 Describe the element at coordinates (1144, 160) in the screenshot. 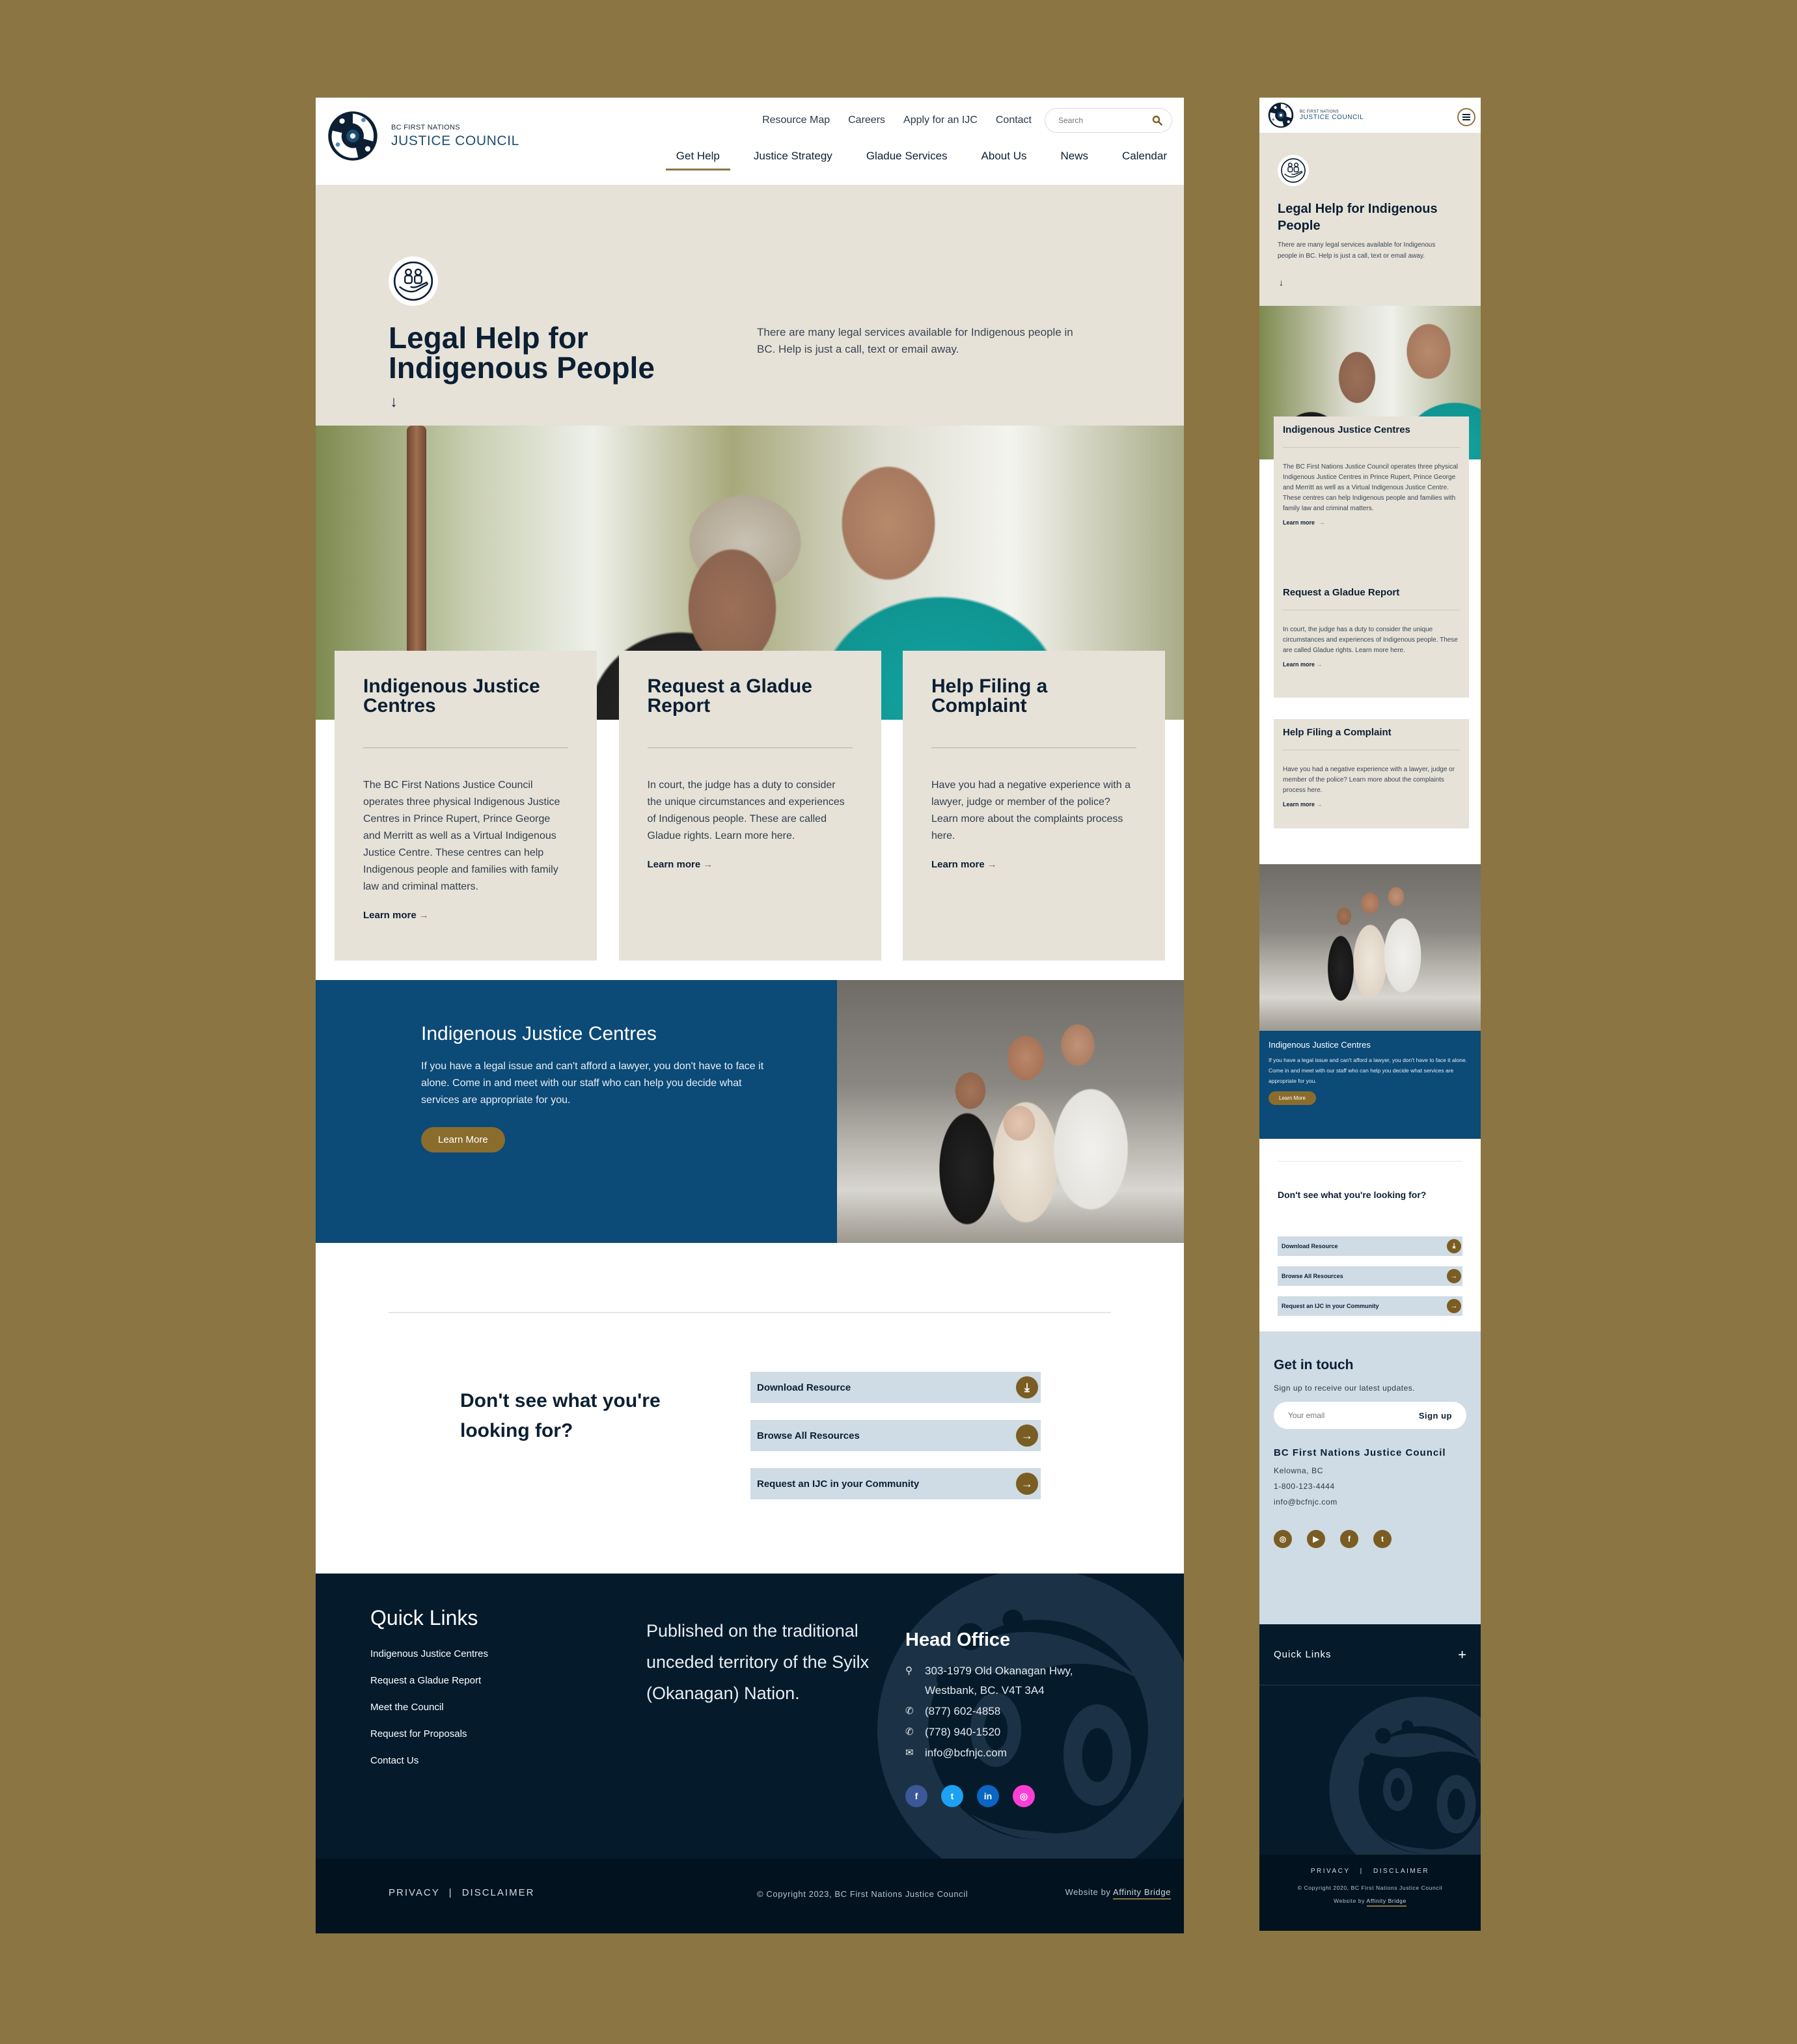

I see `nav-calendar: Calendar` at that location.